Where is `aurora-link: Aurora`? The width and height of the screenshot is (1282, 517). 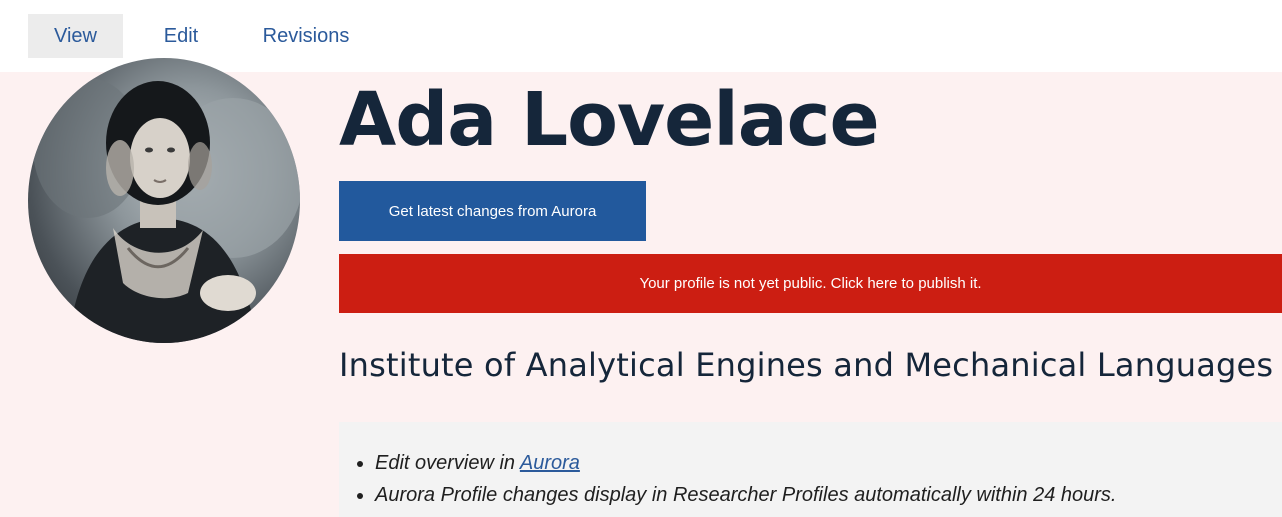 aurora-link: Aurora is located at coordinates (550, 463).